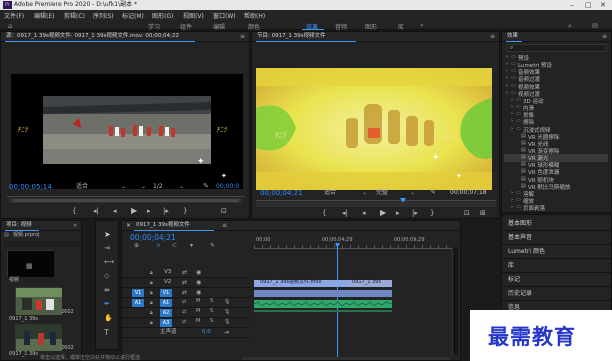 This screenshot has width=612, height=361. What do you see at coordinates (107, 290) in the screenshot?
I see `slip-tool-icon: ⇹` at bounding box center [107, 290].